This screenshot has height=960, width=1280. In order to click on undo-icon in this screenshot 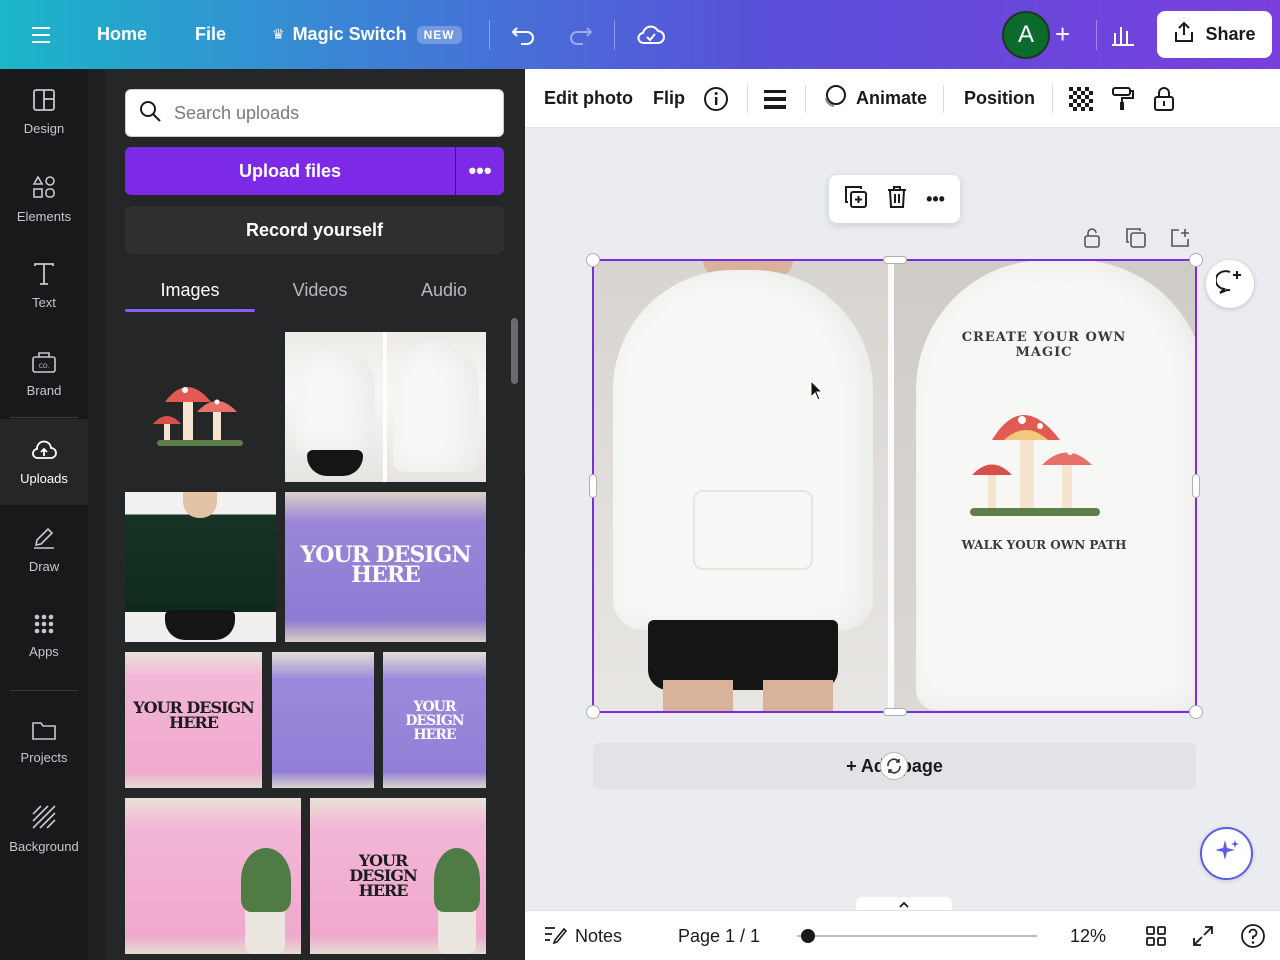, I will do `click(524, 34)`.